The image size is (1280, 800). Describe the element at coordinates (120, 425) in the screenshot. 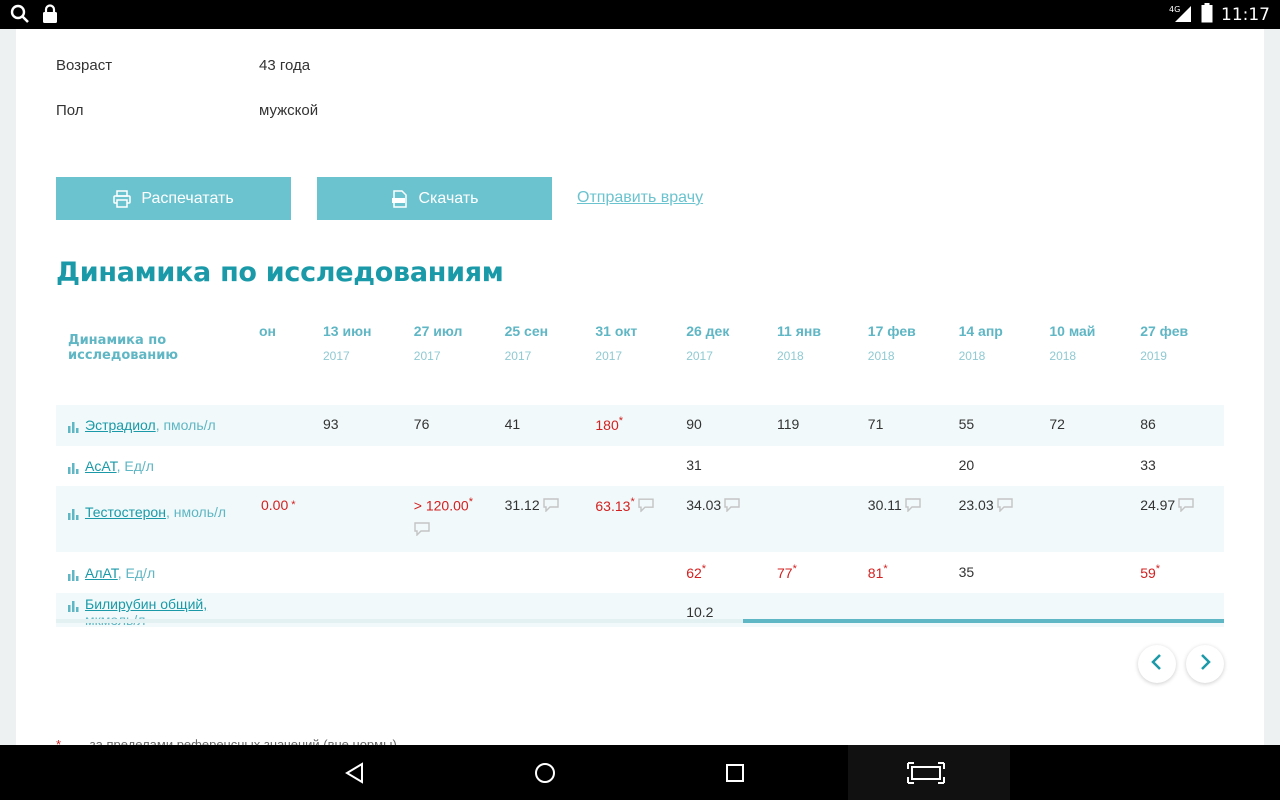

I see `analyte-link: Эстрадиол` at that location.